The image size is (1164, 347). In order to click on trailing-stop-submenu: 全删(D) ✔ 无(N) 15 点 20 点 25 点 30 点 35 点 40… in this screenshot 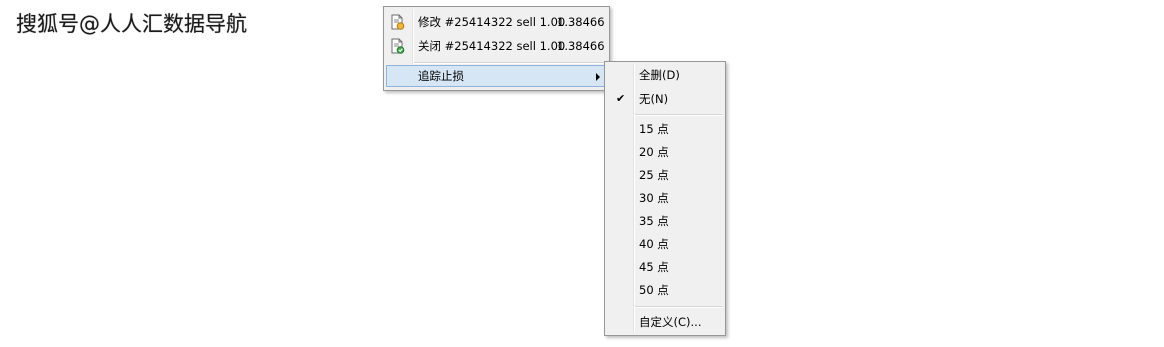, I will do `click(665, 198)`.